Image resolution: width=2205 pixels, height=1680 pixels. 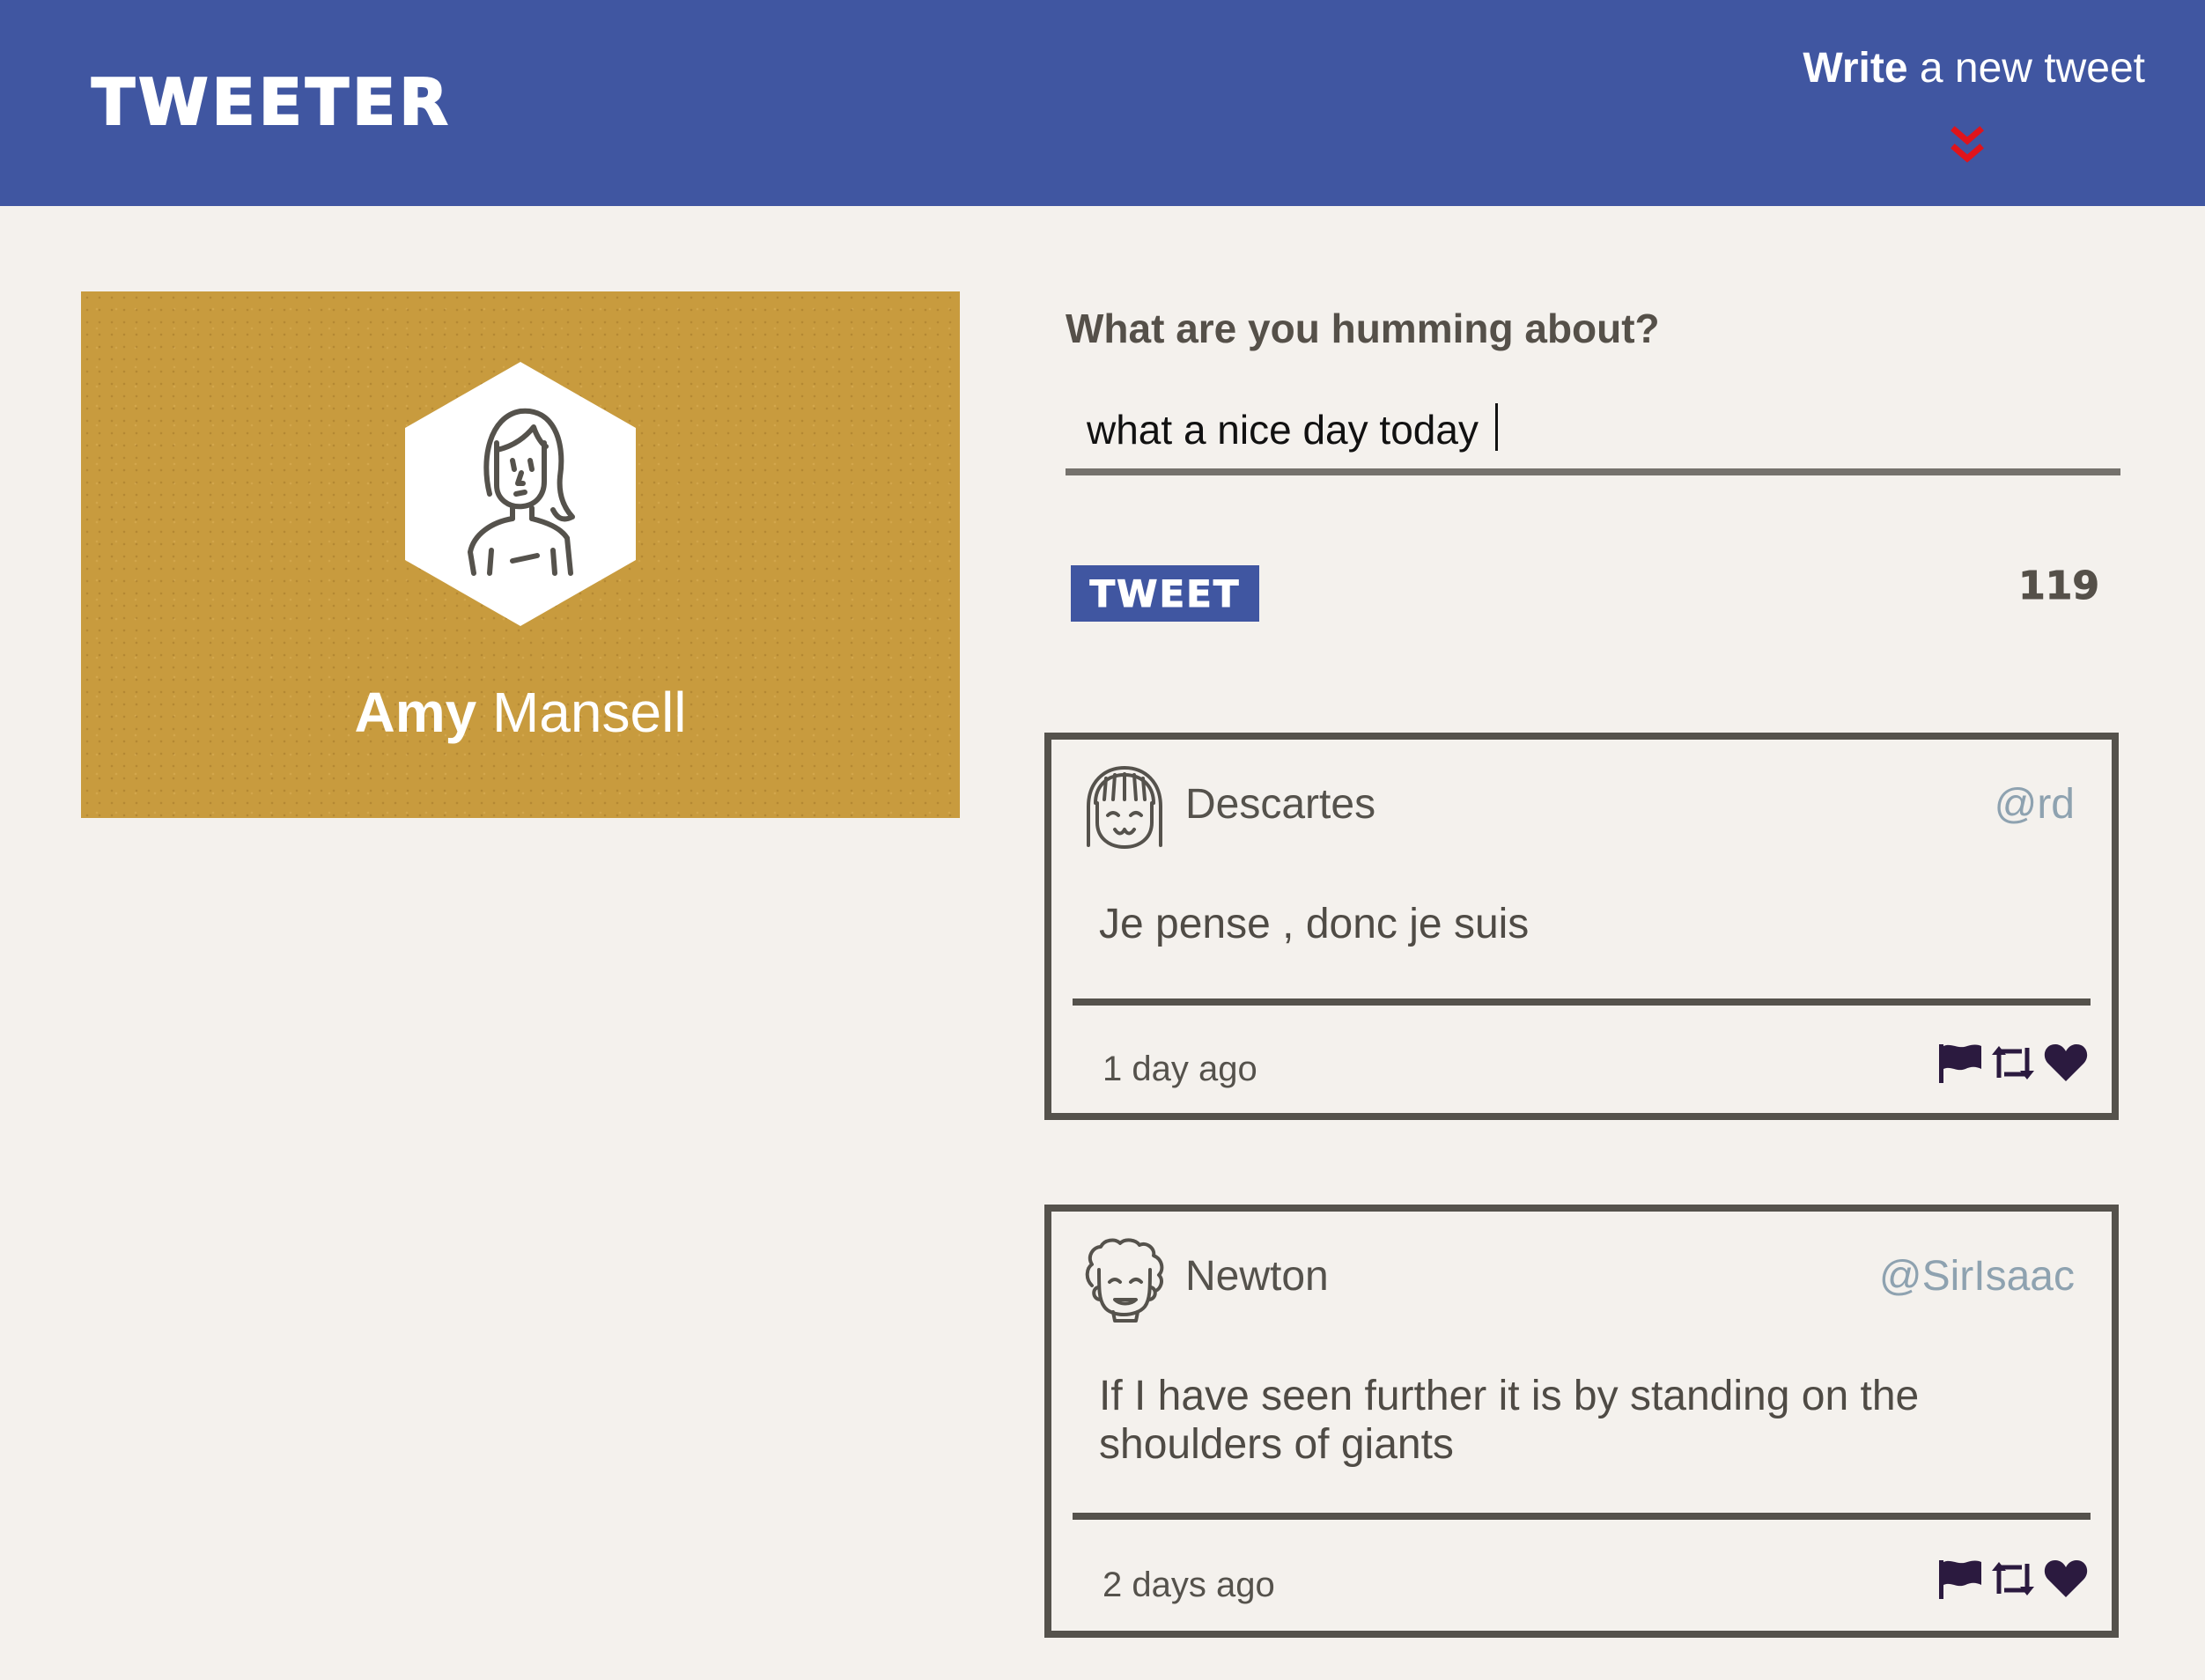 I want to click on tweet-text-input, so click(x=1593, y=433).